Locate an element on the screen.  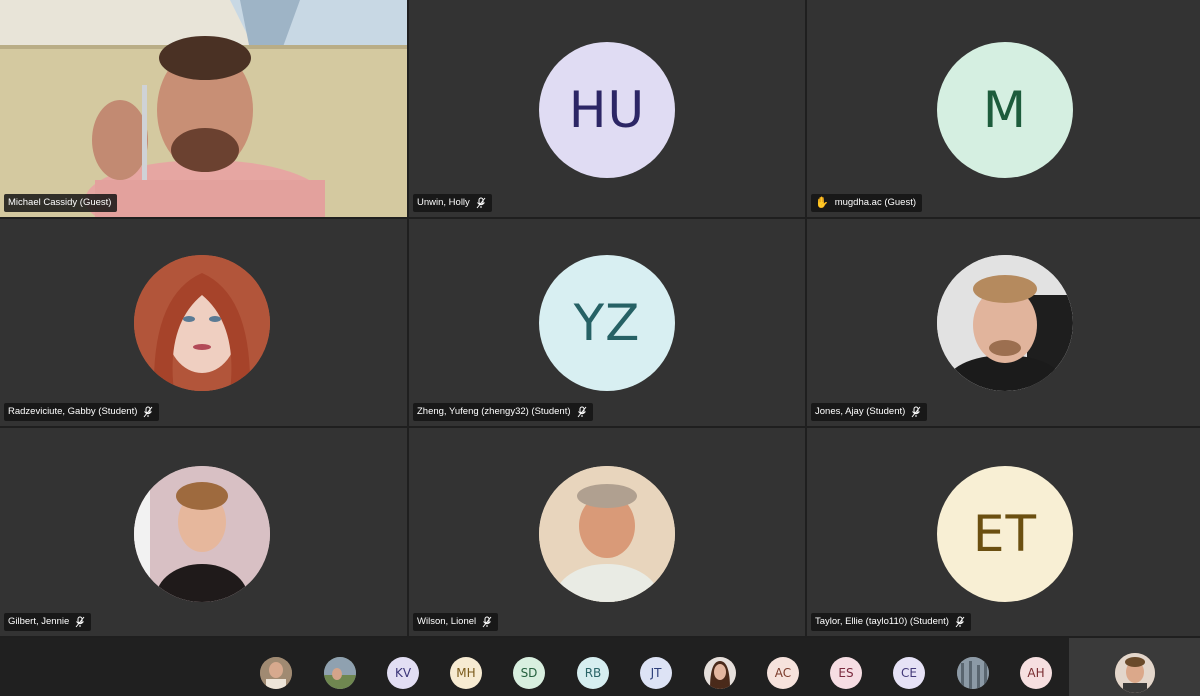
roster-avatar-initials: JT is located at coordinates (656, 673).